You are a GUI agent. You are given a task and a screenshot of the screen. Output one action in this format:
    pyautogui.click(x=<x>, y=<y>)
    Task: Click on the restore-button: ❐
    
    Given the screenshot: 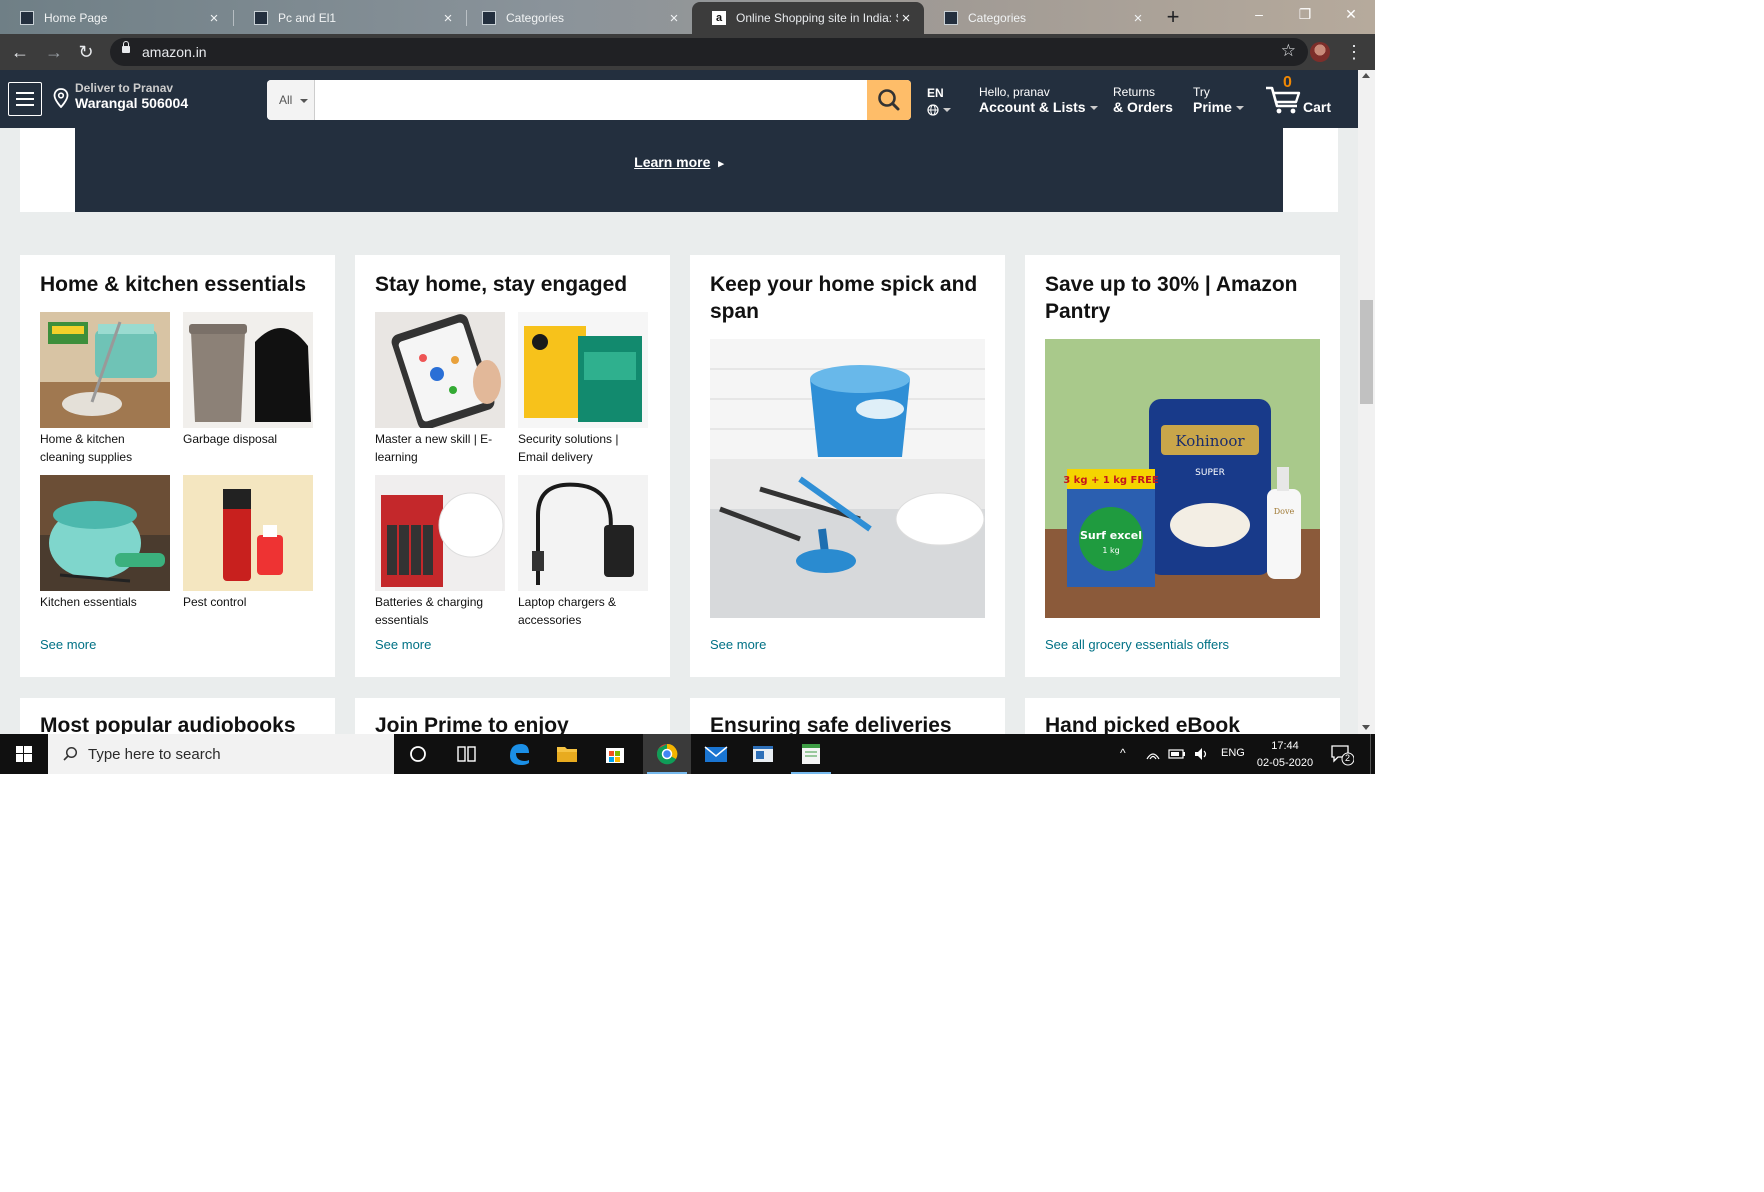 What is the action you would take?
    pyautogui.click(x=1305, y=15)
    